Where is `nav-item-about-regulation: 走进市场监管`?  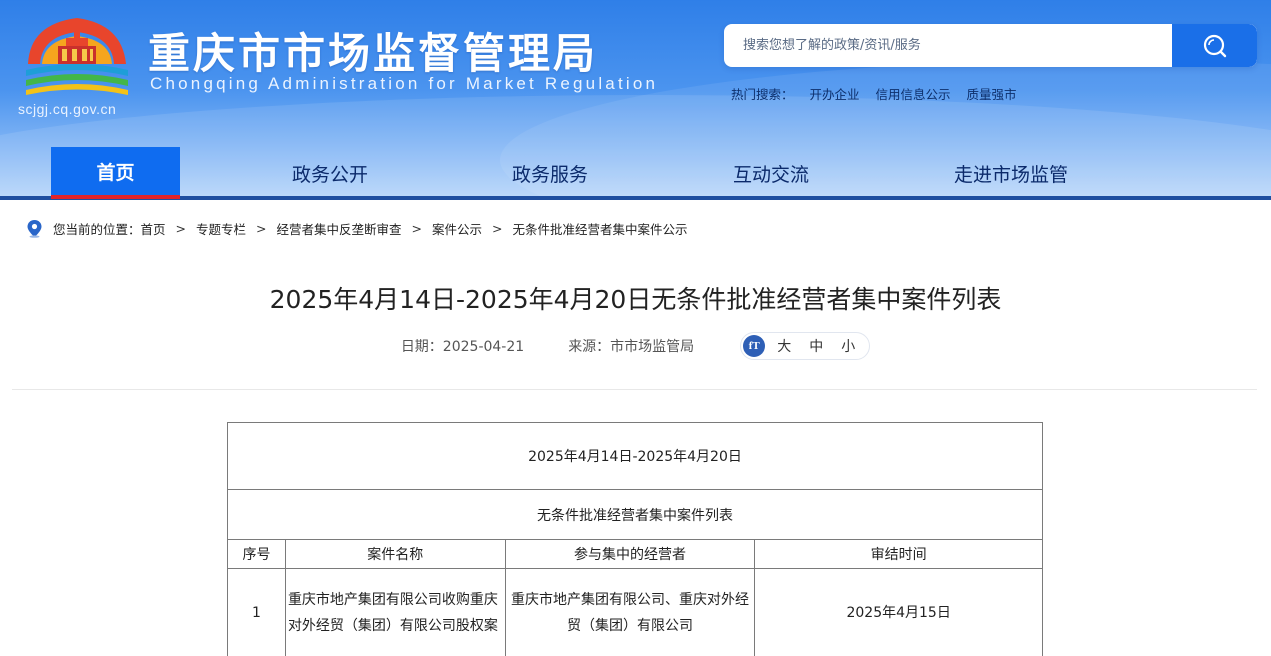 nav-item-about-regulation: 走进市场监管 is located at coordinates (1011, 173).